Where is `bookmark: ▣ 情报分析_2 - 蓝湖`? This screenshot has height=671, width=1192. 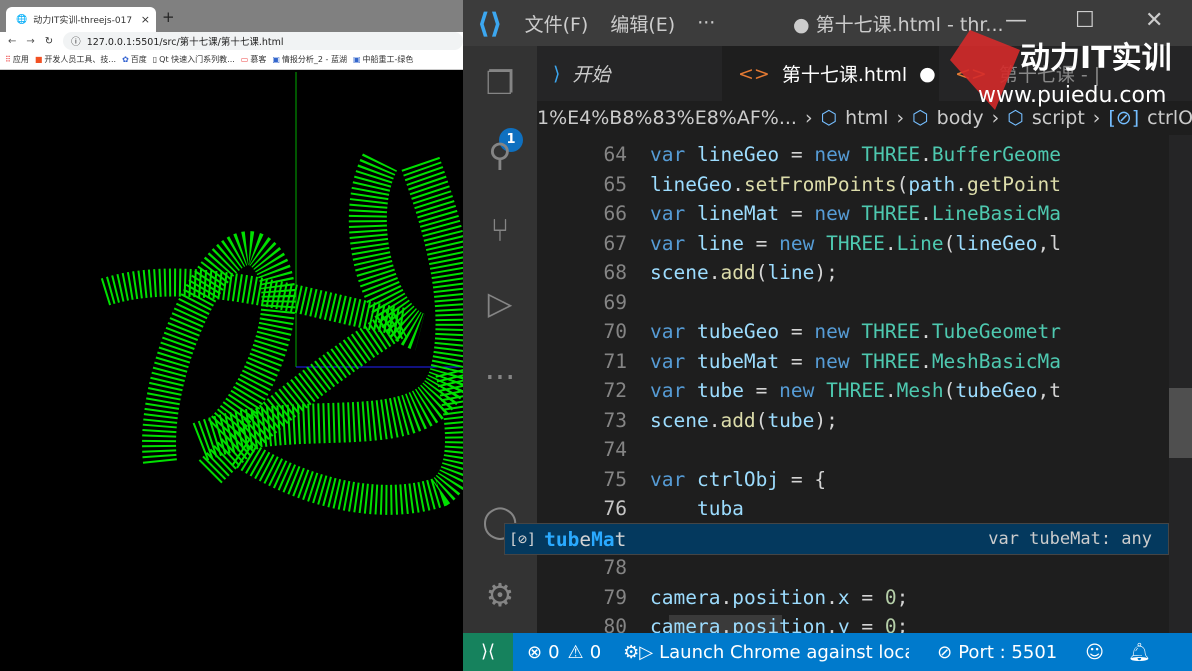
bookmark: ▣ 情报分析_2 - 蓝湖 is located at coordinates (309, 59).